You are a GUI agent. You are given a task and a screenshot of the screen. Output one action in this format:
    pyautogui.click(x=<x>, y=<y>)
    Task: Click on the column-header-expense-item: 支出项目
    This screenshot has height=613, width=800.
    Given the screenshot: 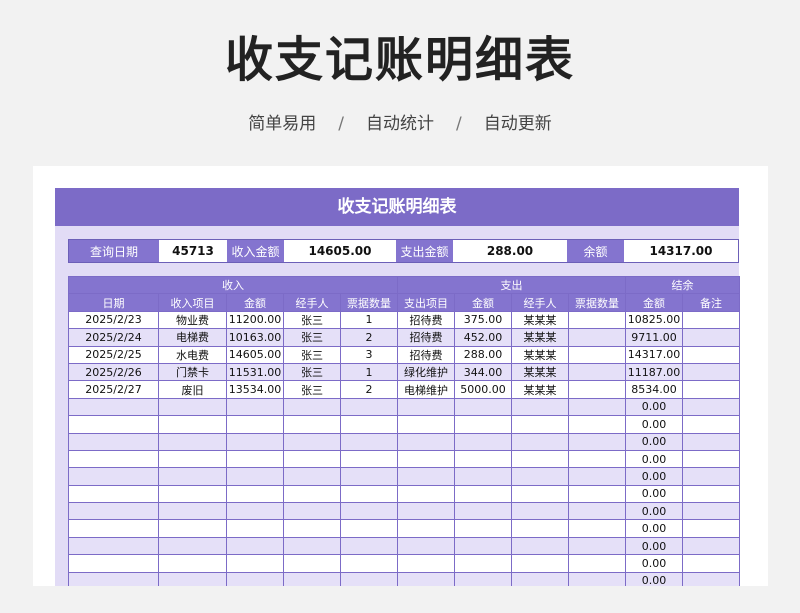 What is the action you would take?
    pyautogui.click(x=426, y=302)
    